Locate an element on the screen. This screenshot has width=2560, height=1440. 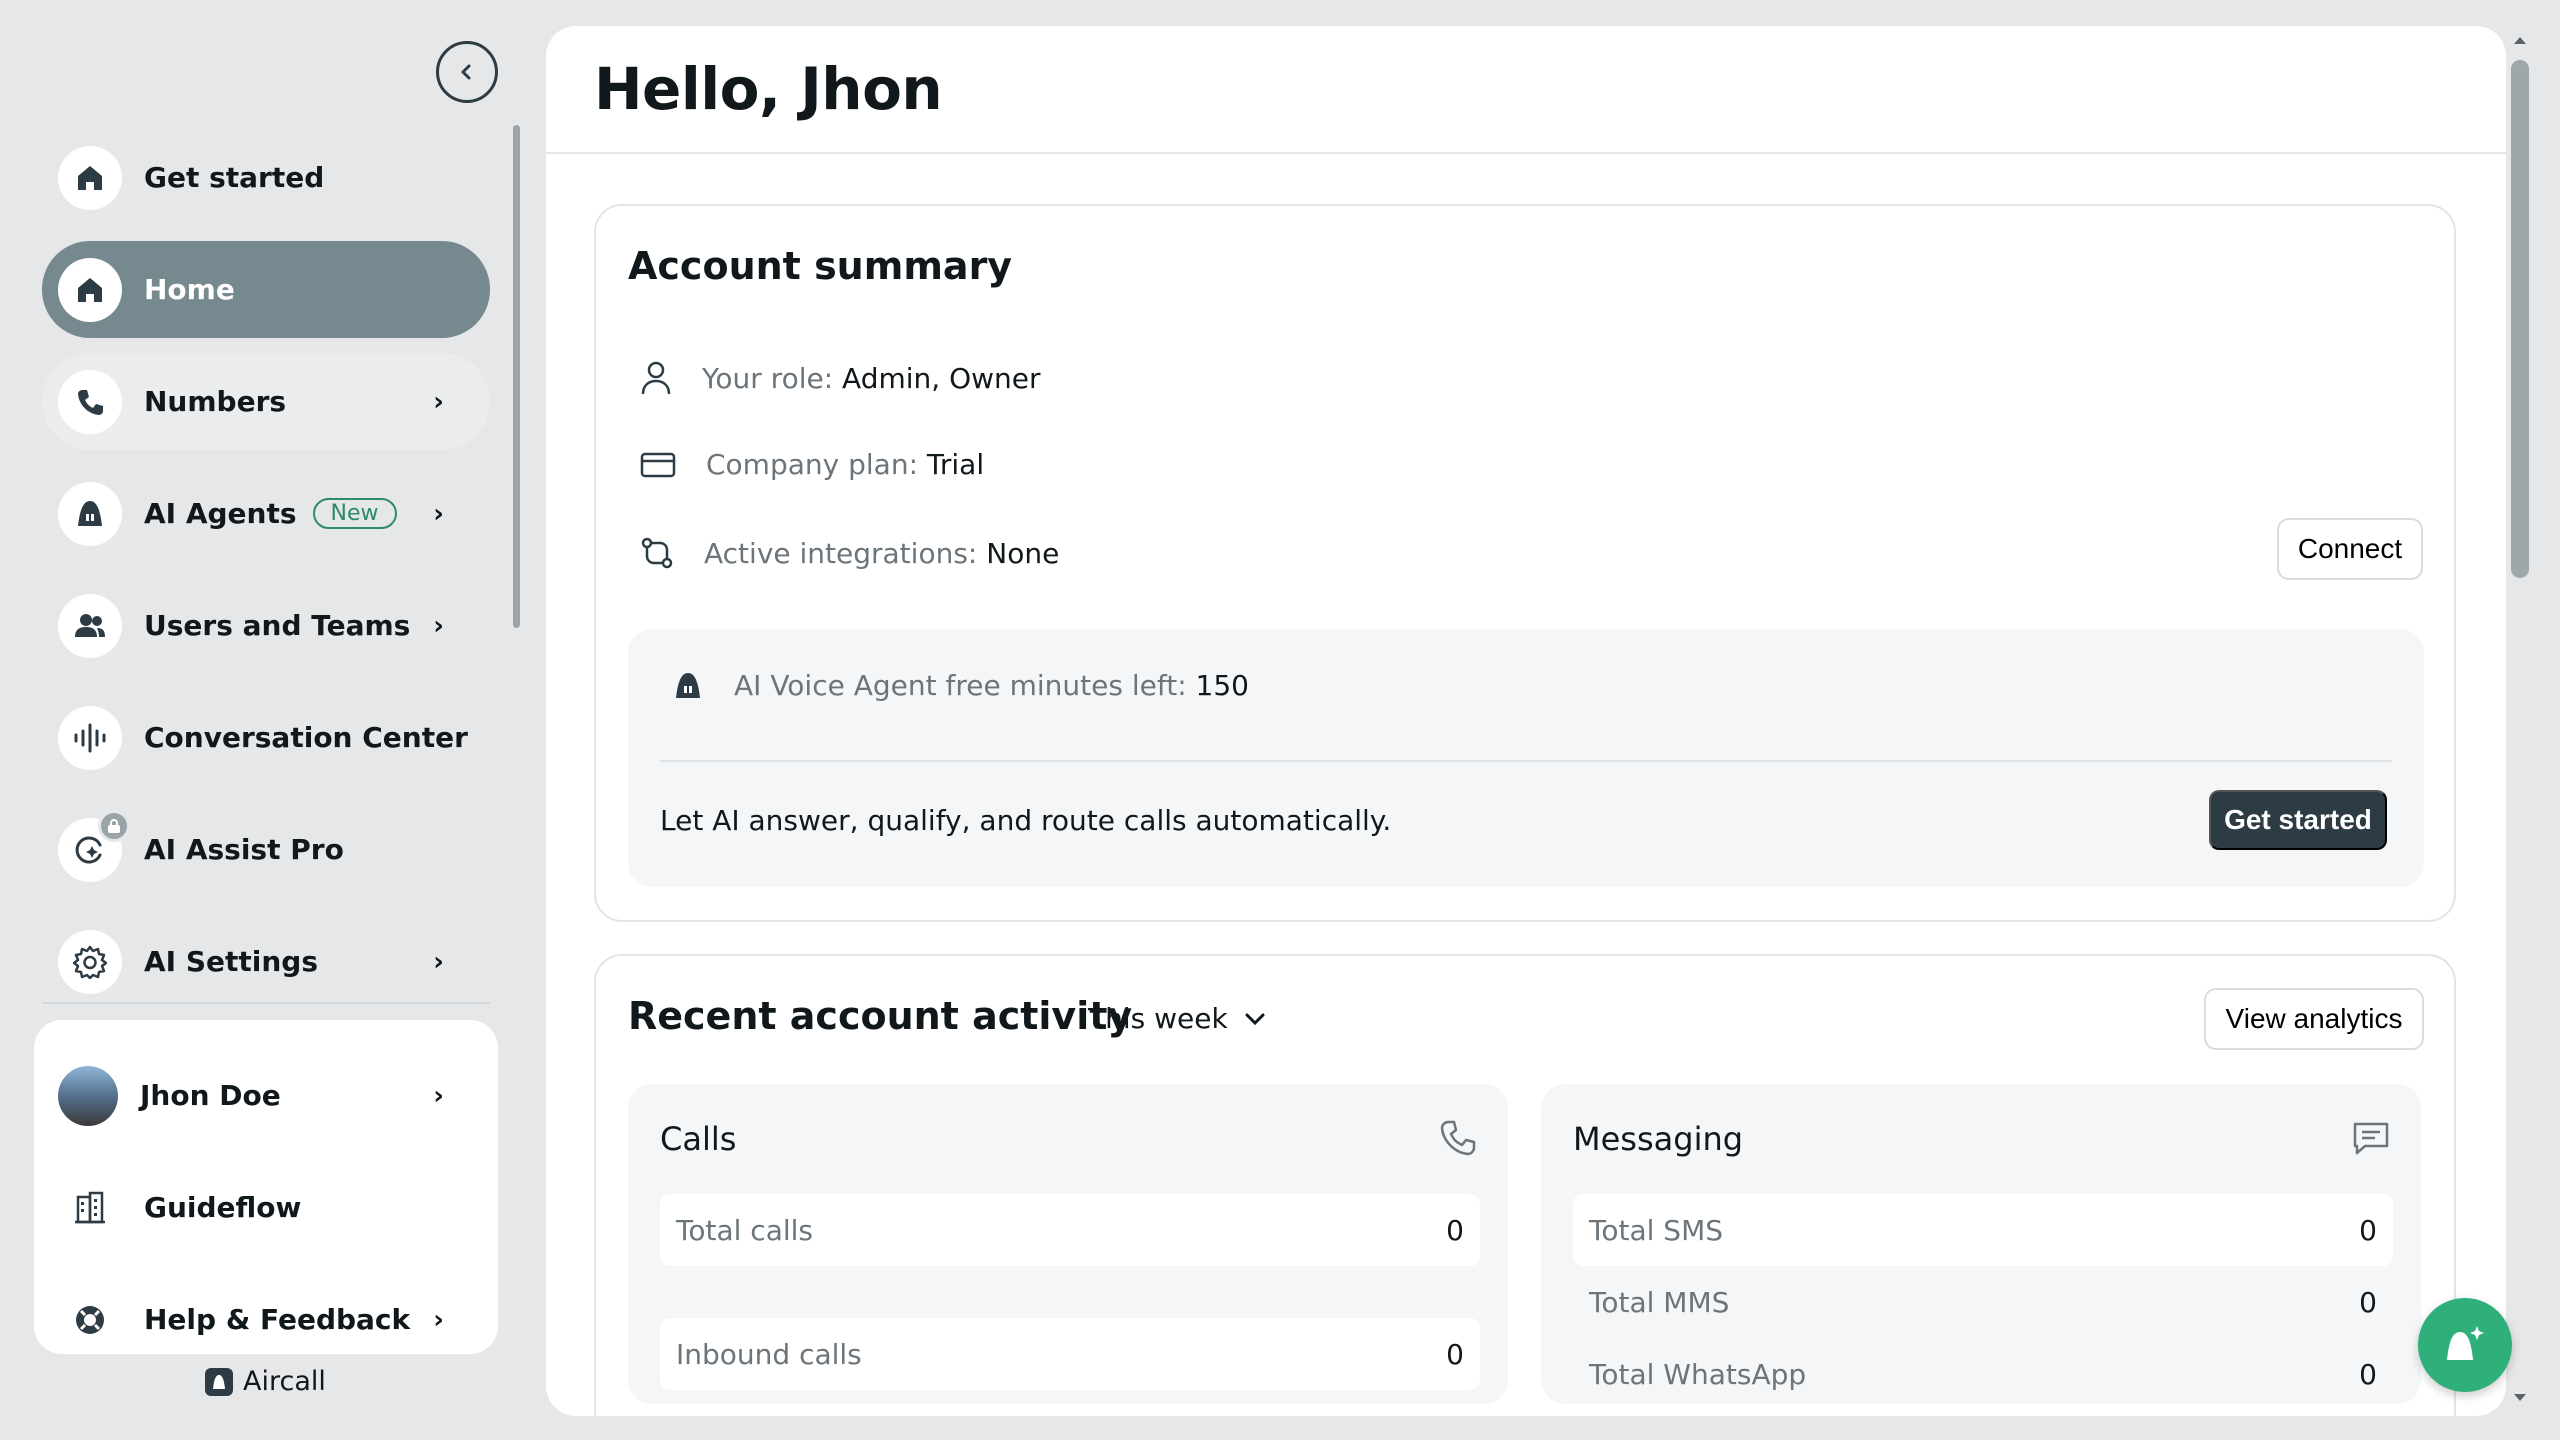
sidebar-item-ai-settings: AI Settings › is located at coordinates (266, 961).